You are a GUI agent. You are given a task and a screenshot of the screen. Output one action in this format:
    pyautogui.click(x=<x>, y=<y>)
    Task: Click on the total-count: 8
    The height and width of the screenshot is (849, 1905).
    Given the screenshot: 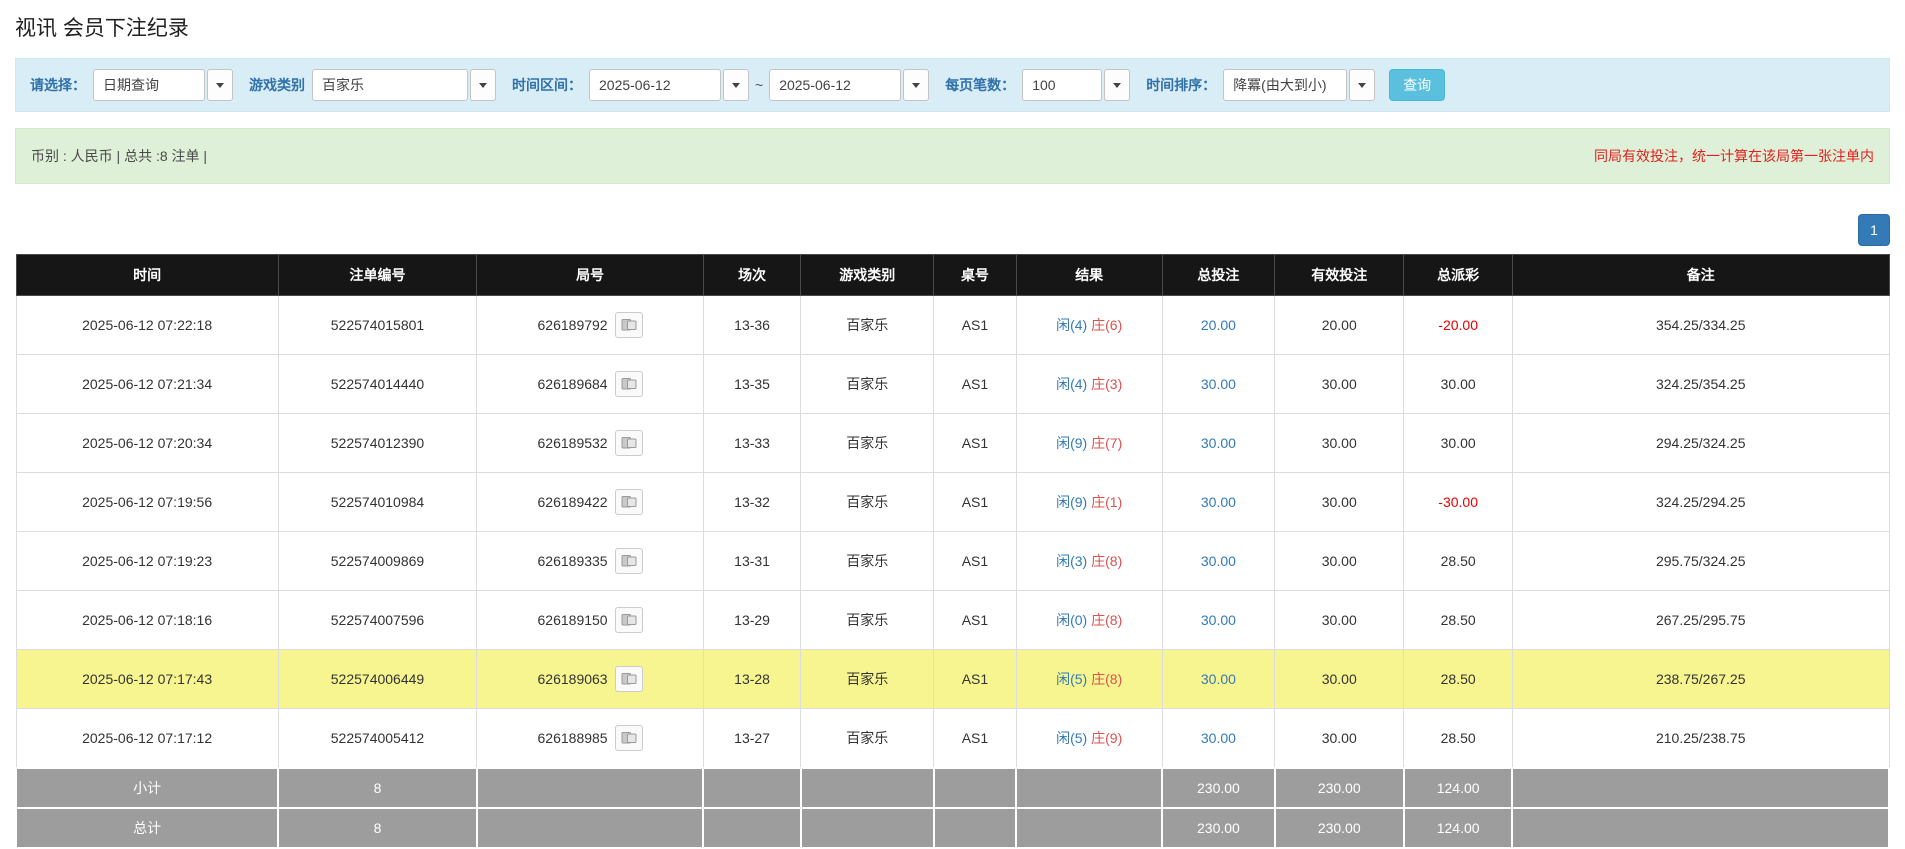 What is the action you would take?
    pyautogui.click(x=377, y=828)
    